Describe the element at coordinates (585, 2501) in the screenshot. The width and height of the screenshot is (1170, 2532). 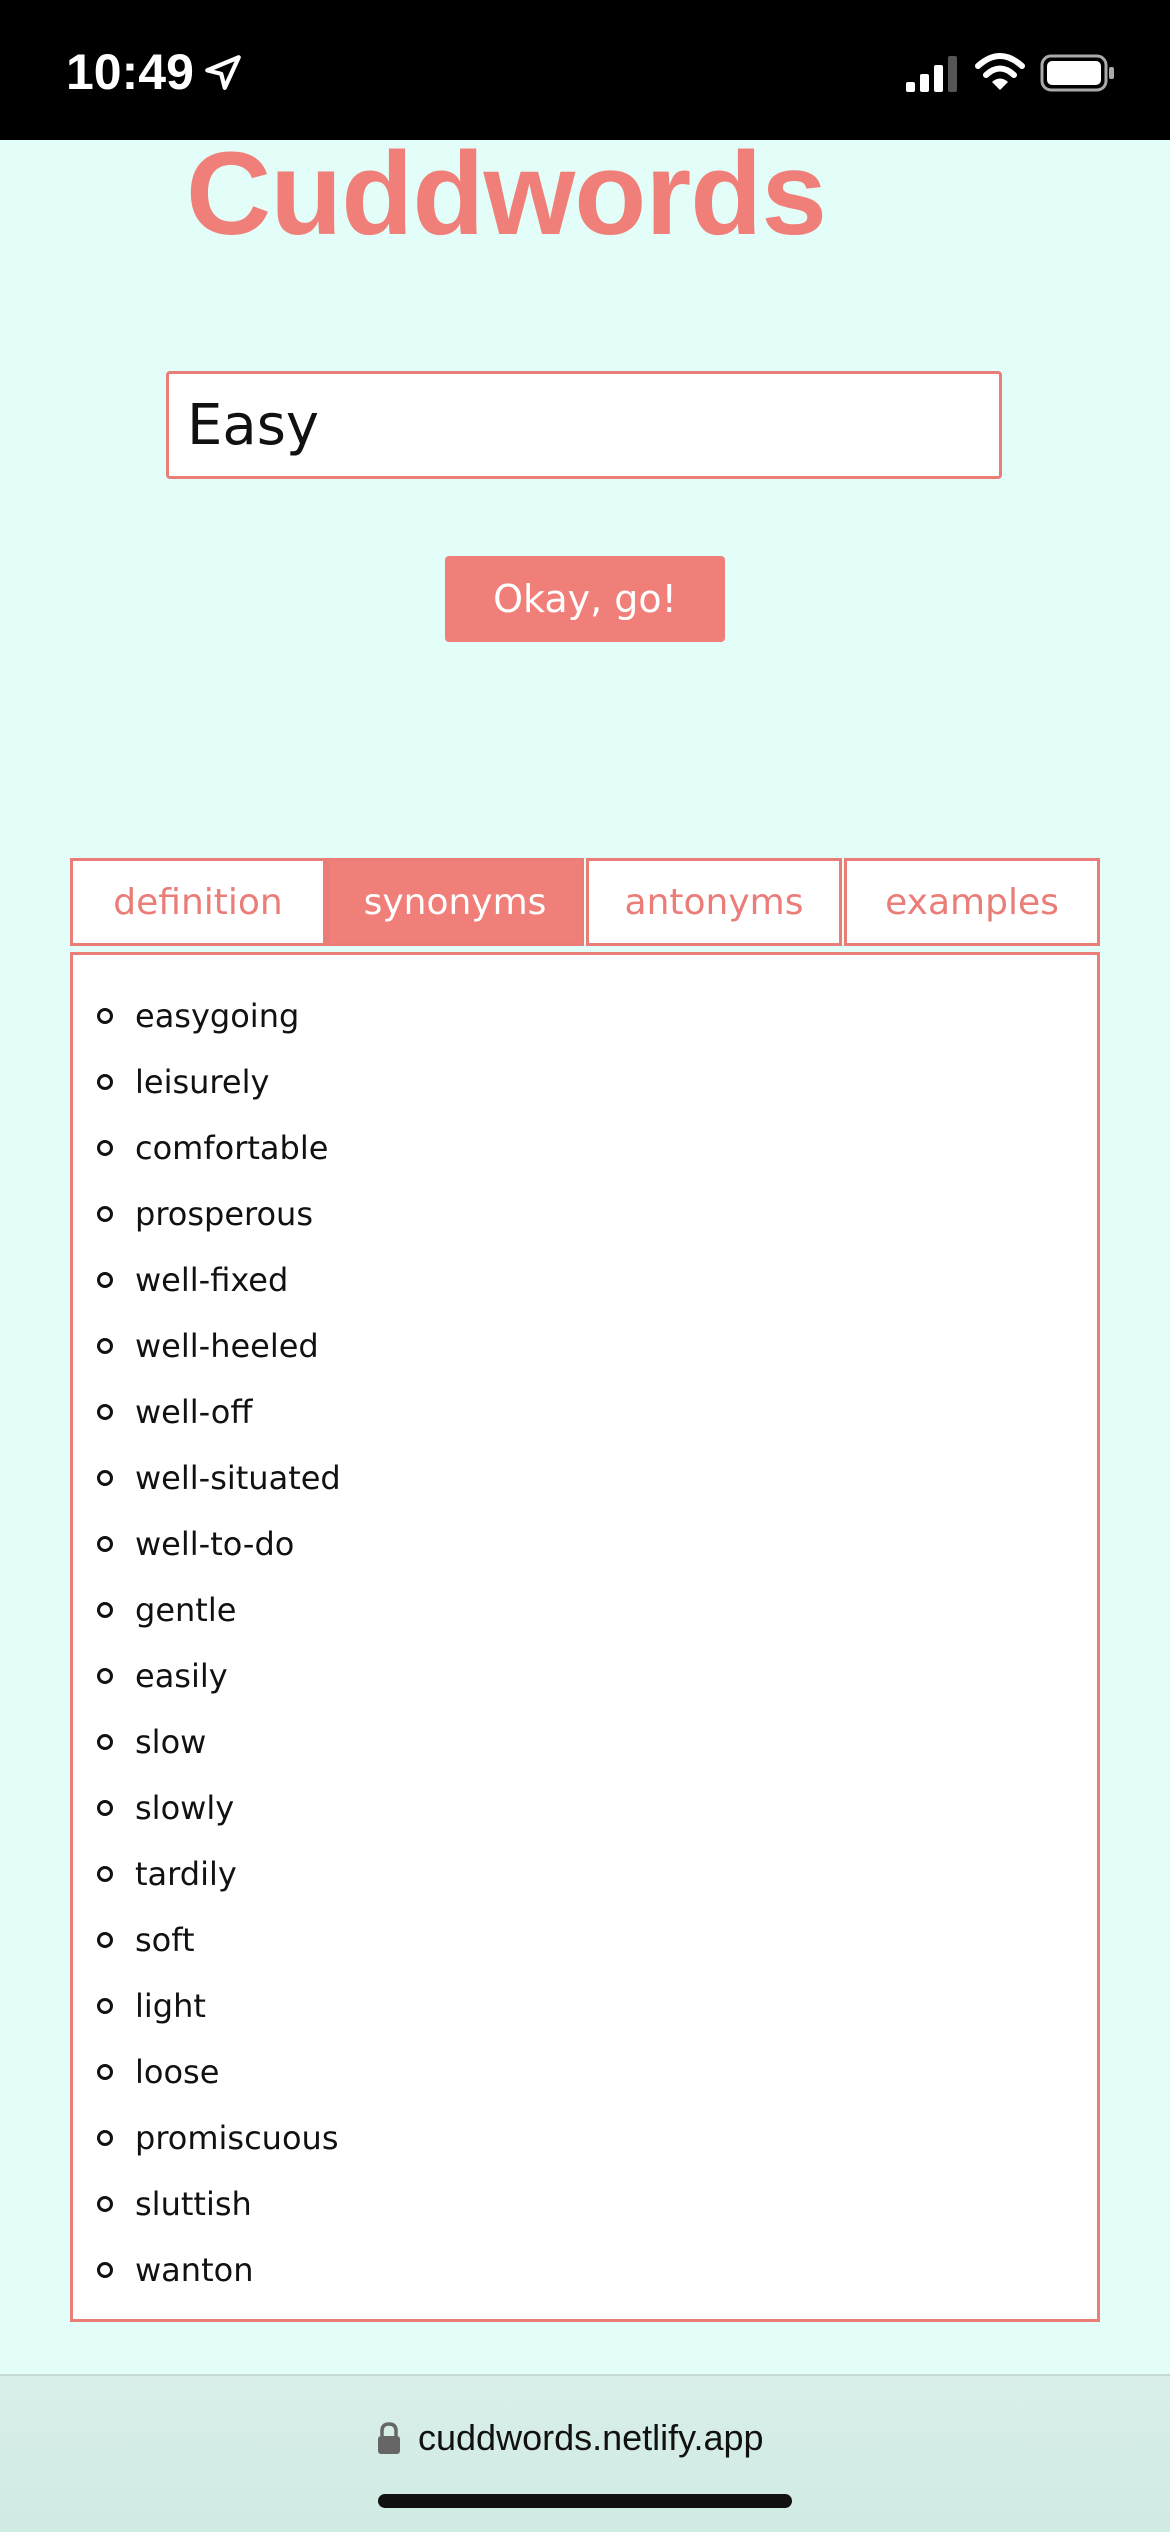
I see `home-indicator` at that location.